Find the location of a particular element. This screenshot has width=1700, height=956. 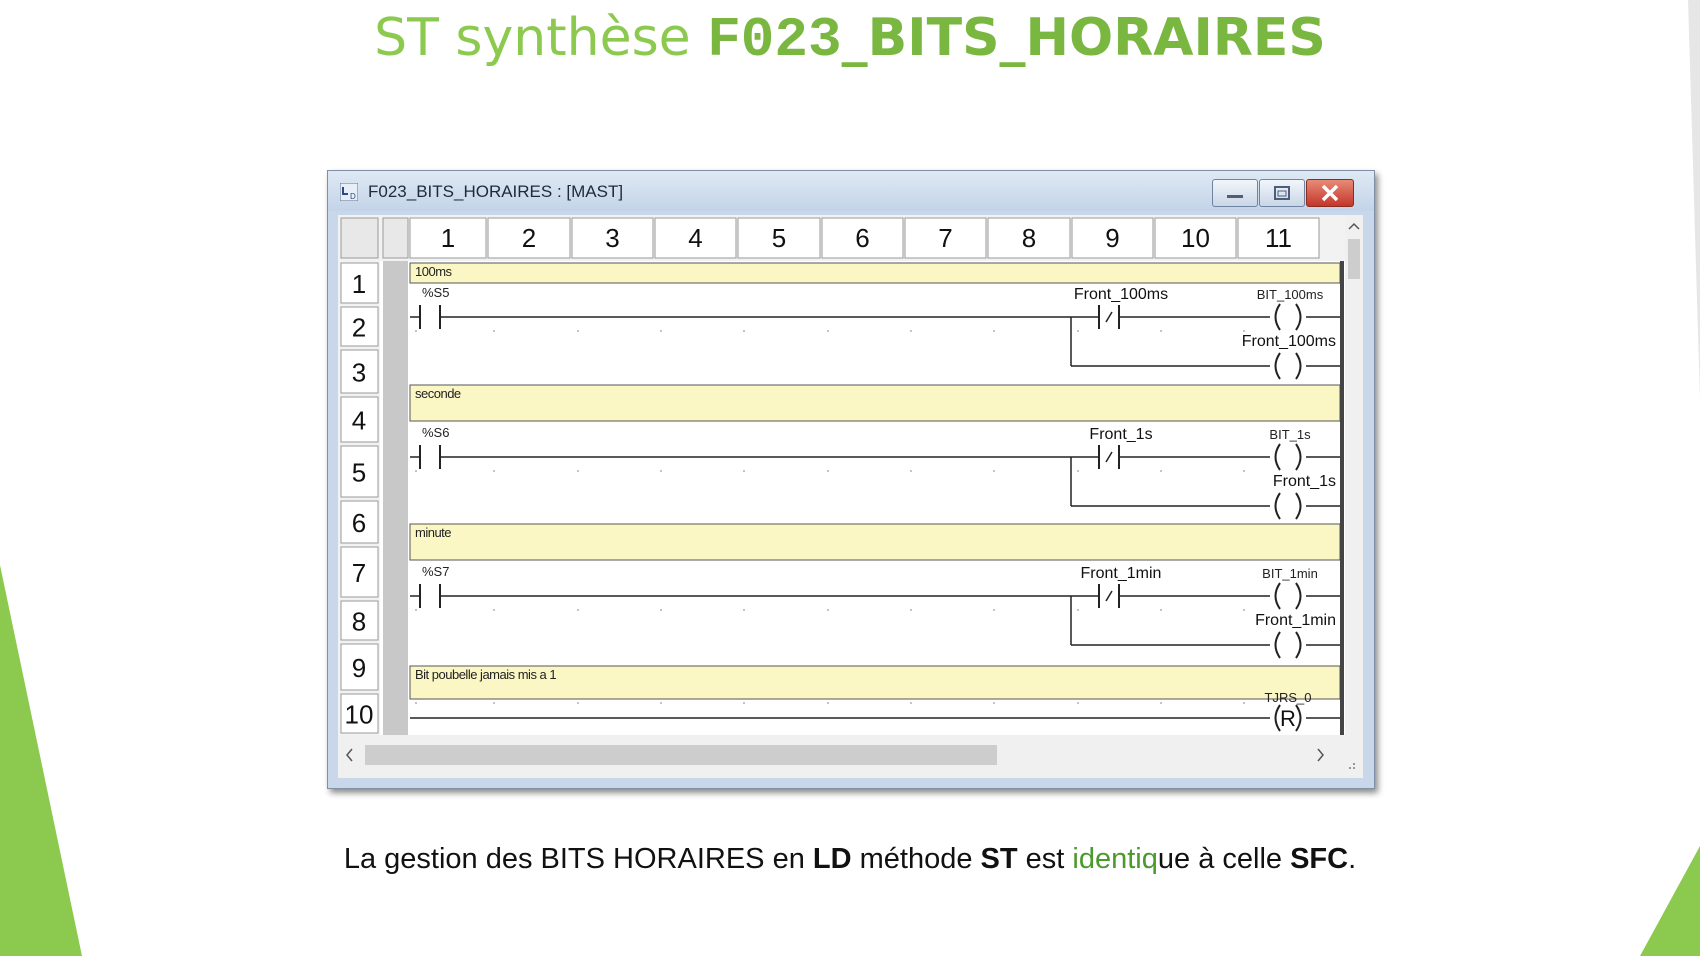

reset-coil-symbol: R is located at coordinates (1288, 718).